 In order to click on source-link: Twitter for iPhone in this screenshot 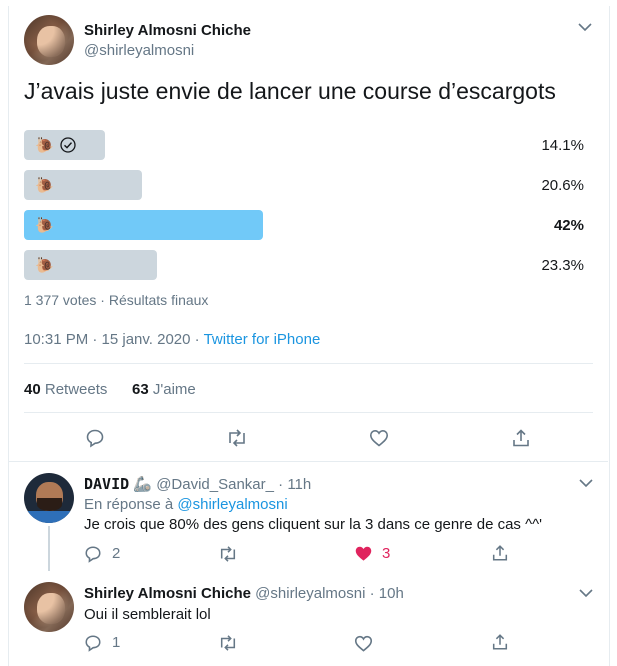, I will do `click(262, 339)`.